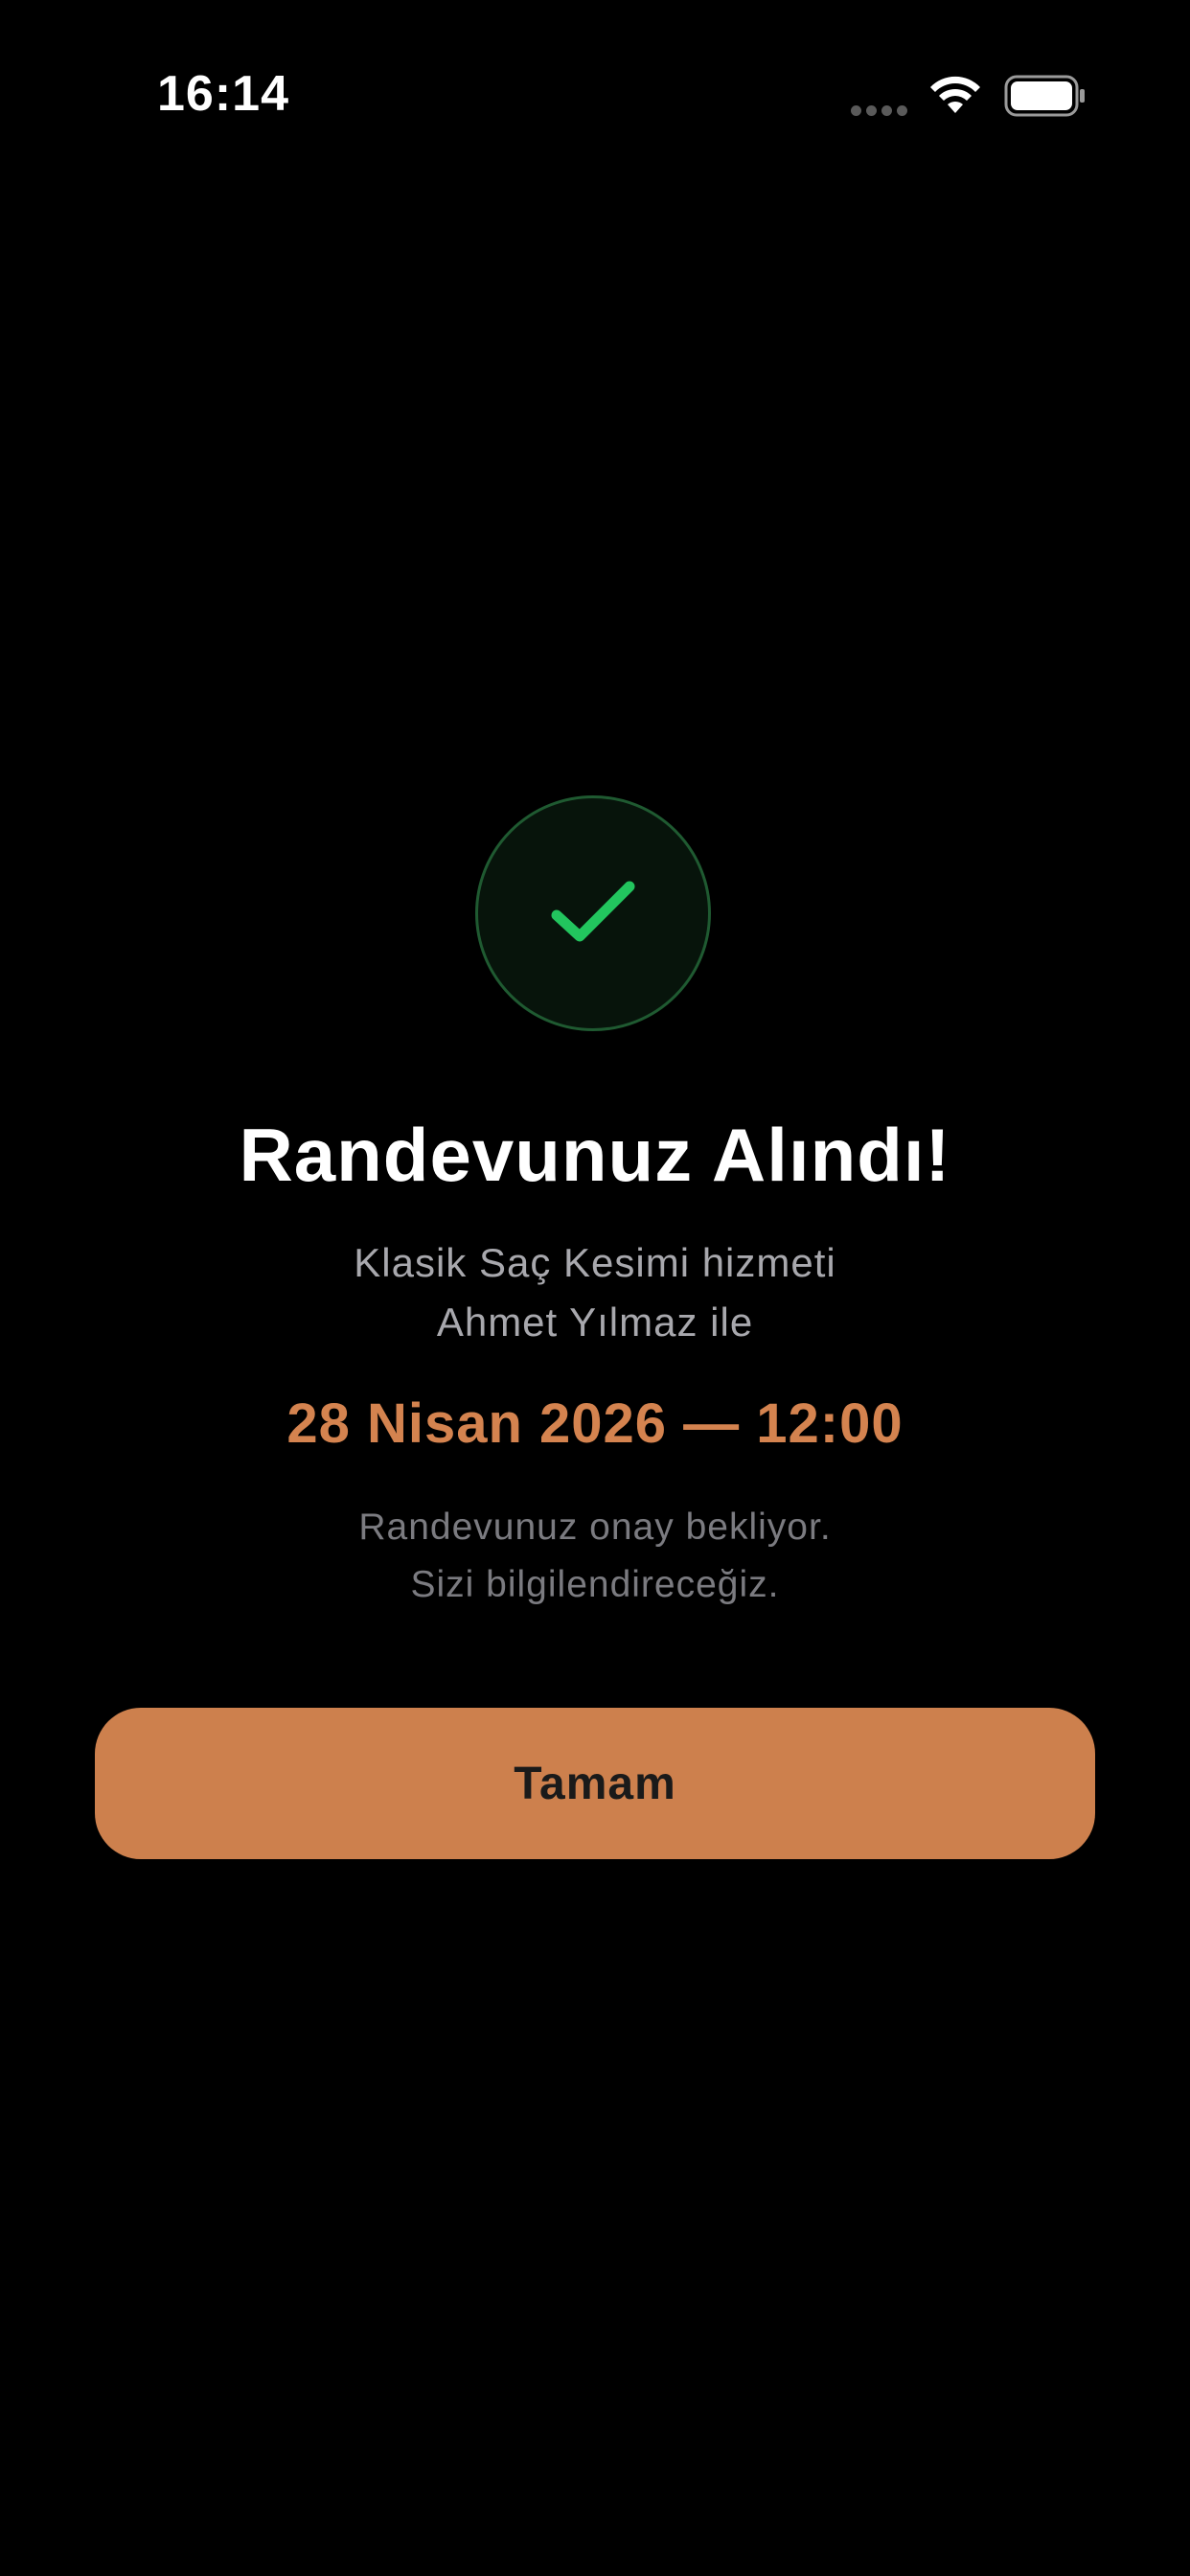  What do you see at coordinates (1044, 96) in the screenshot?
I see `battery-icon` at bounding box center [1044, 96].